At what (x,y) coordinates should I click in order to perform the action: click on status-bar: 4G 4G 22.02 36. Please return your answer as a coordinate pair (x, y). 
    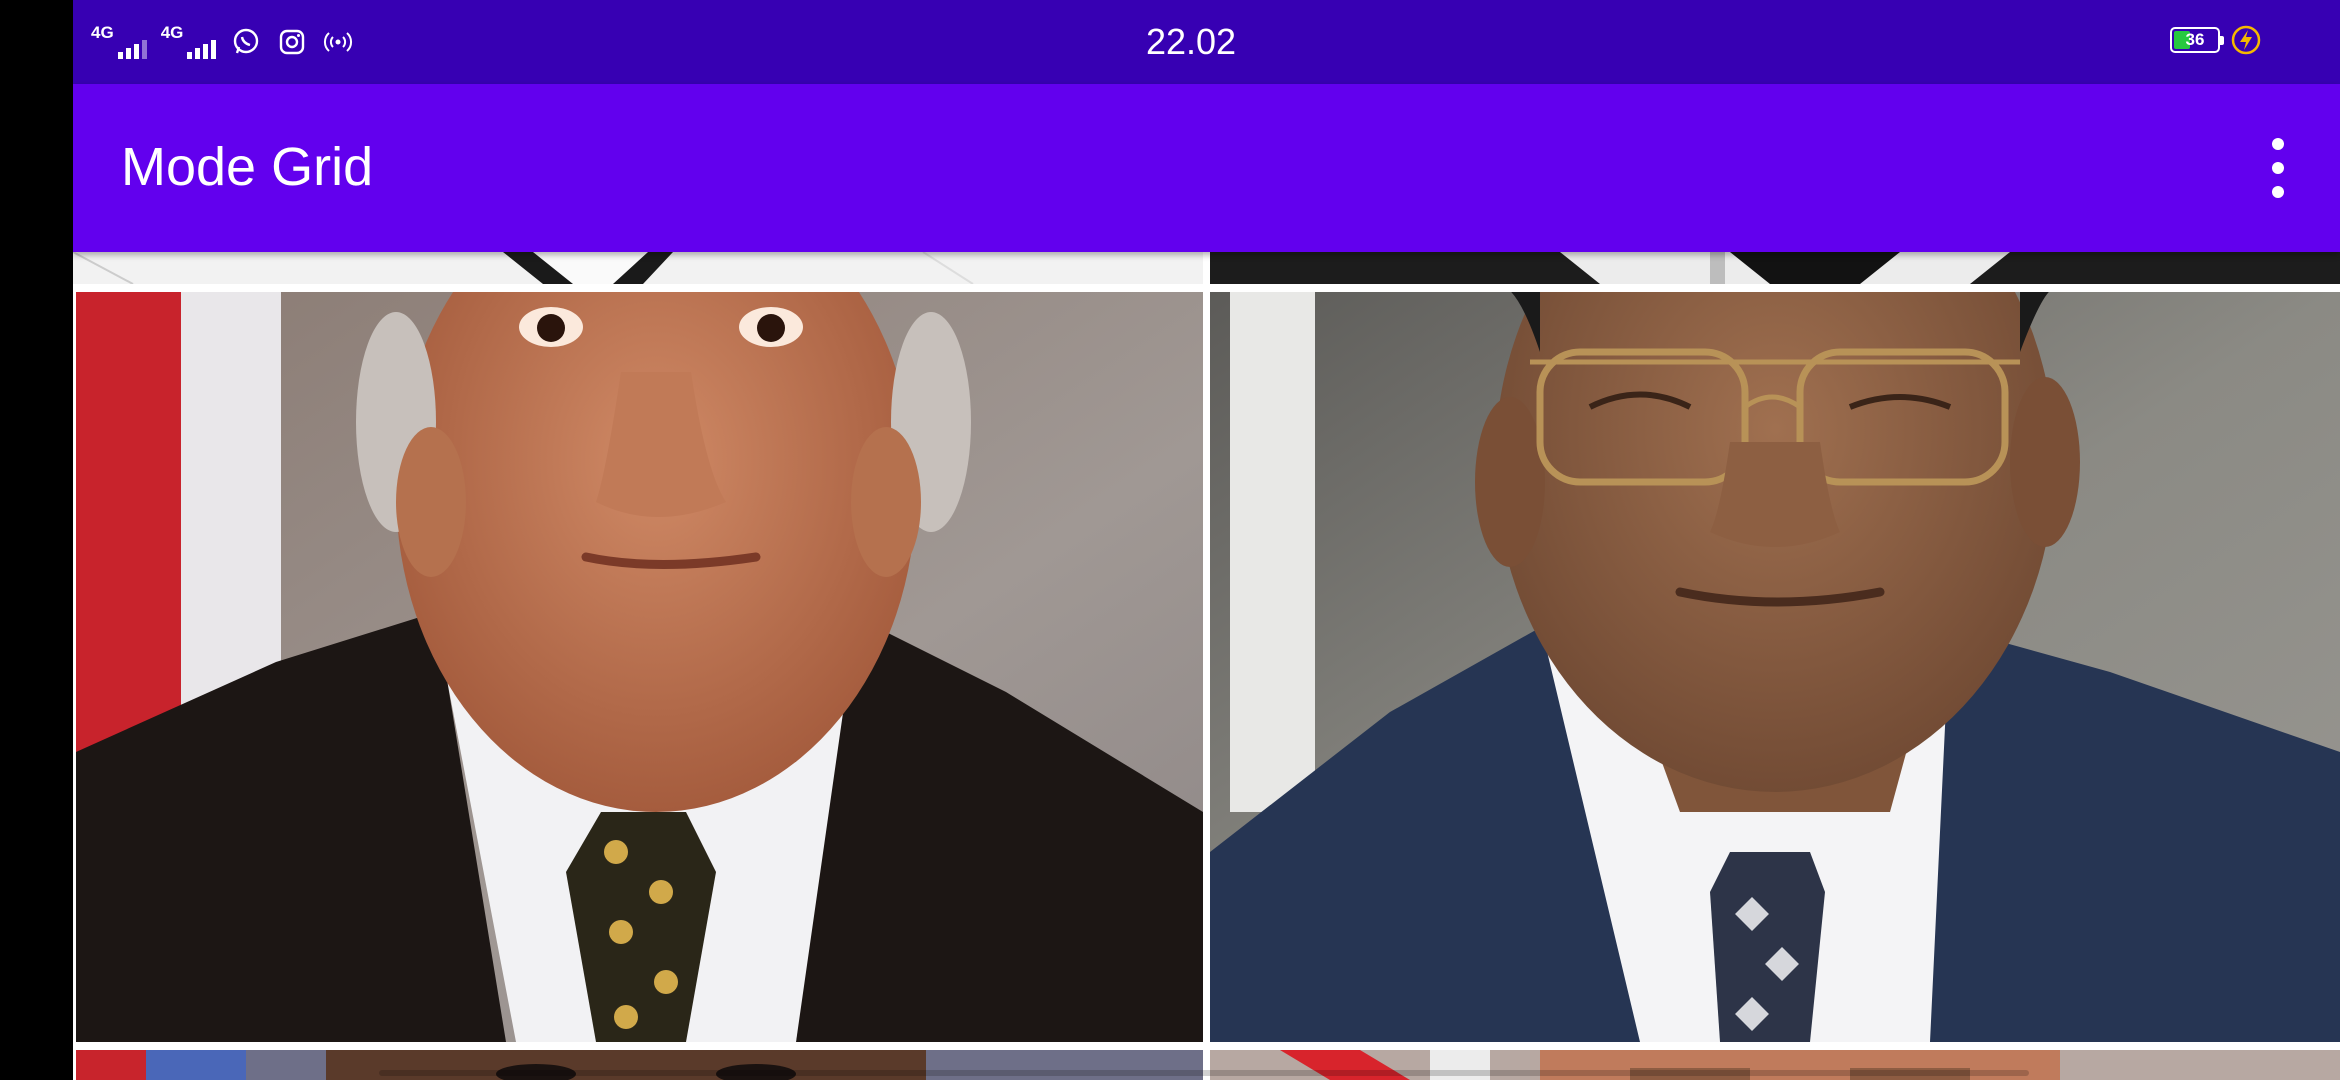
    Looking at the image, I should click on (1206, 42).